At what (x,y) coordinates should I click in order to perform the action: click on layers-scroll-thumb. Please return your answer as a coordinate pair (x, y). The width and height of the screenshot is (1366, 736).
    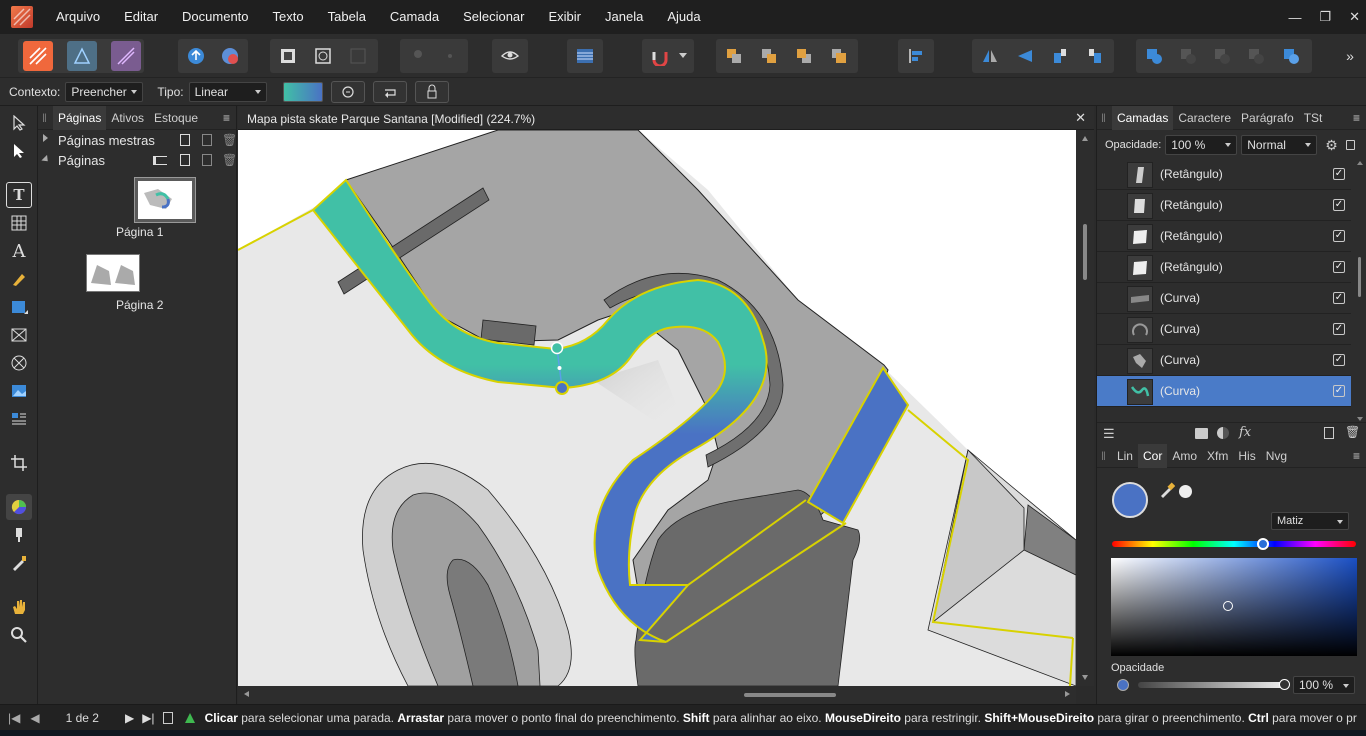
    Looking at the image, I should click on (1359, 277).